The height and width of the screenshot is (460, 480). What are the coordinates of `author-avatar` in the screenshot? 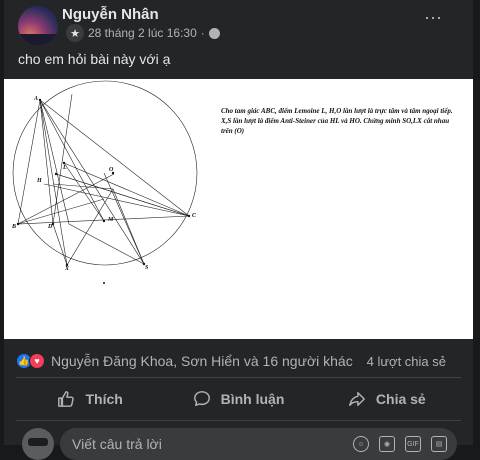 It's located at (38, 26).